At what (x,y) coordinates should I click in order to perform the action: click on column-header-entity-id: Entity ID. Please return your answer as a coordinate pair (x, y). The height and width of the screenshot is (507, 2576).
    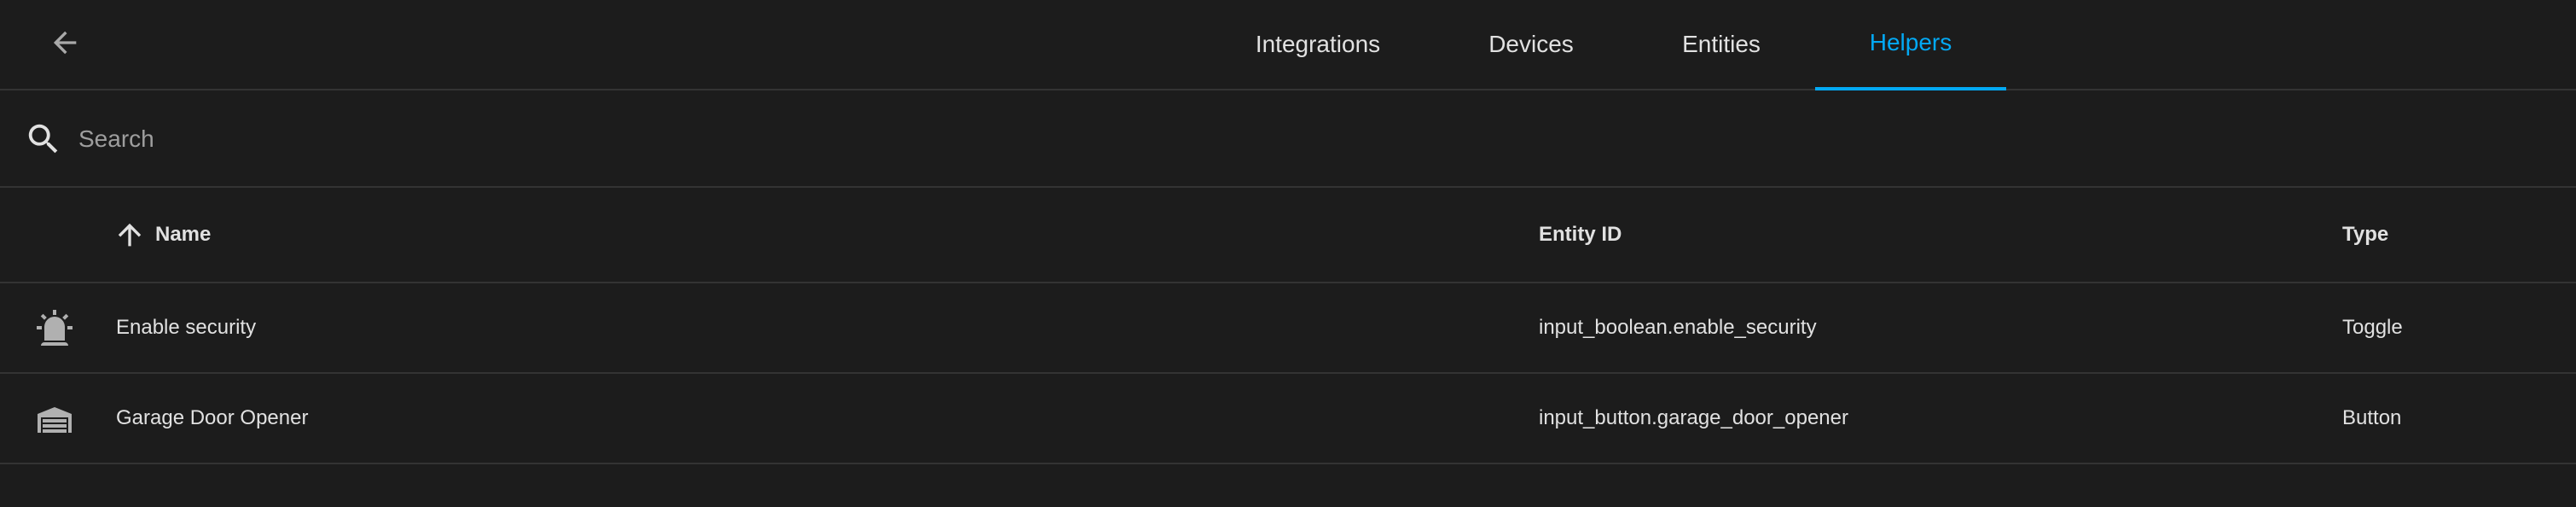
    Looking at the image, I should click on (1580, 235).